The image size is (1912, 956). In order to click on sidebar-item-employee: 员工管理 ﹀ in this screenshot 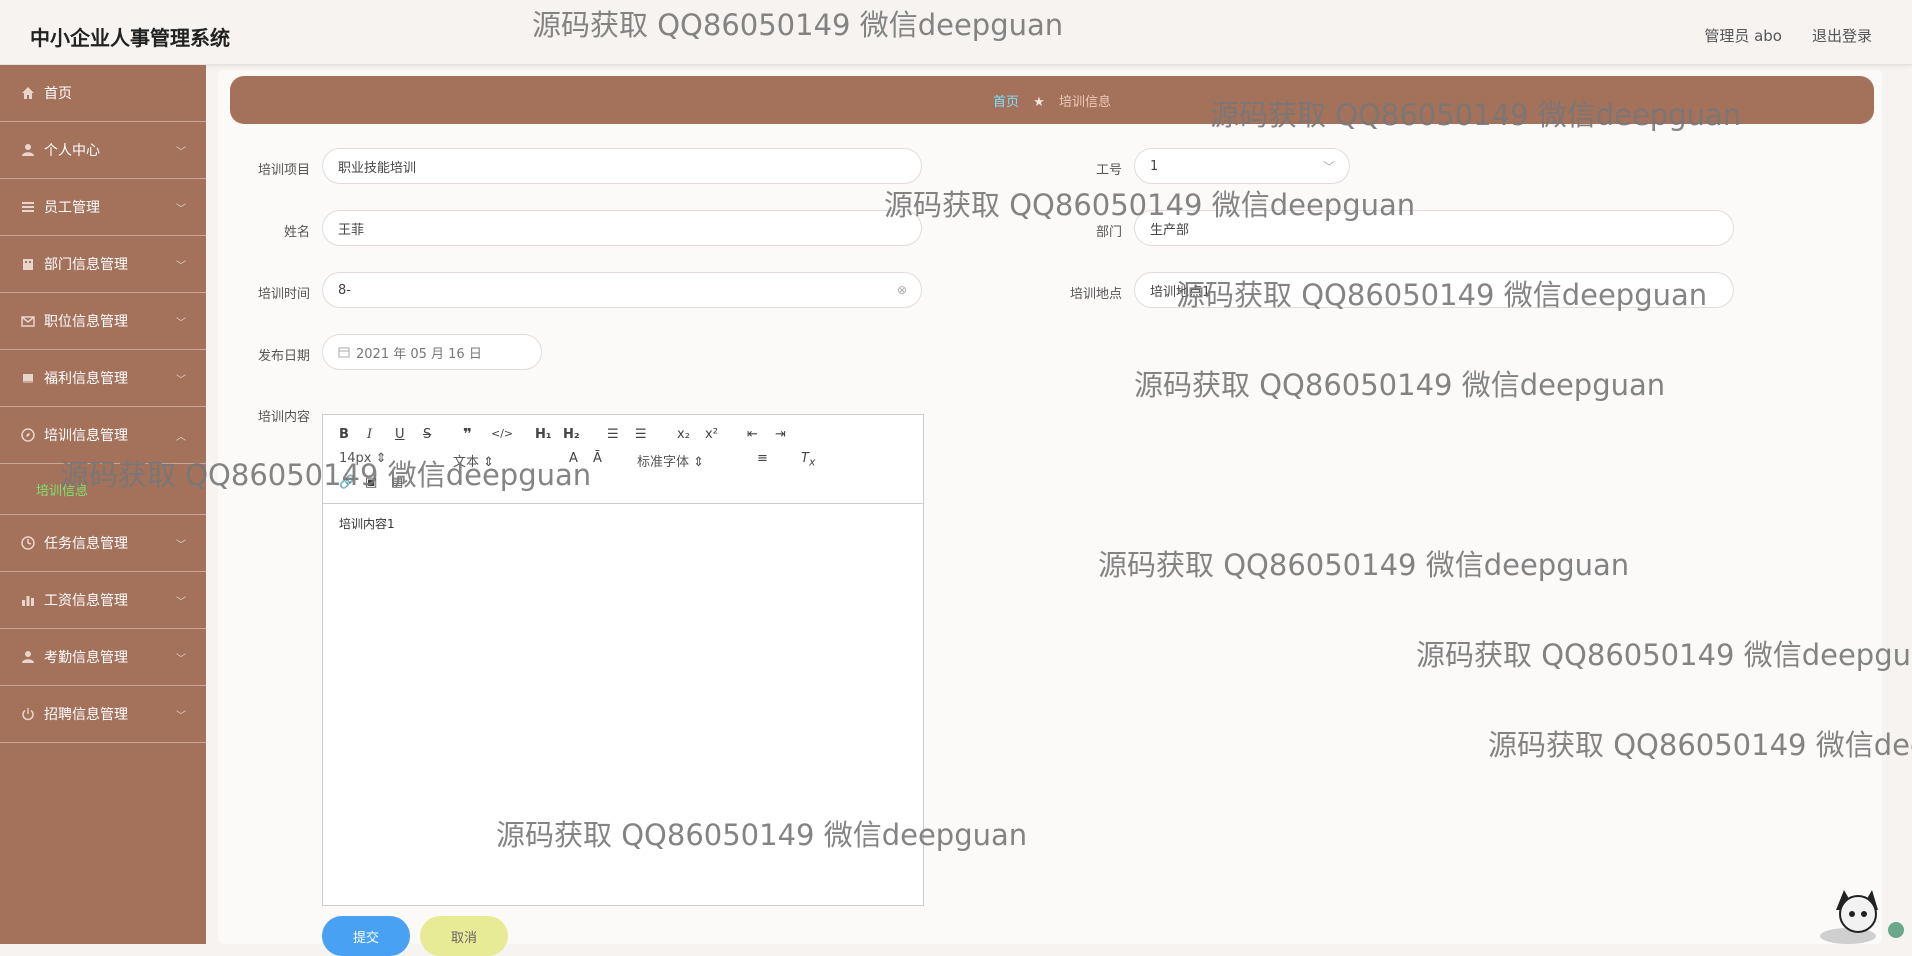, I will do `click(103, 207)`.